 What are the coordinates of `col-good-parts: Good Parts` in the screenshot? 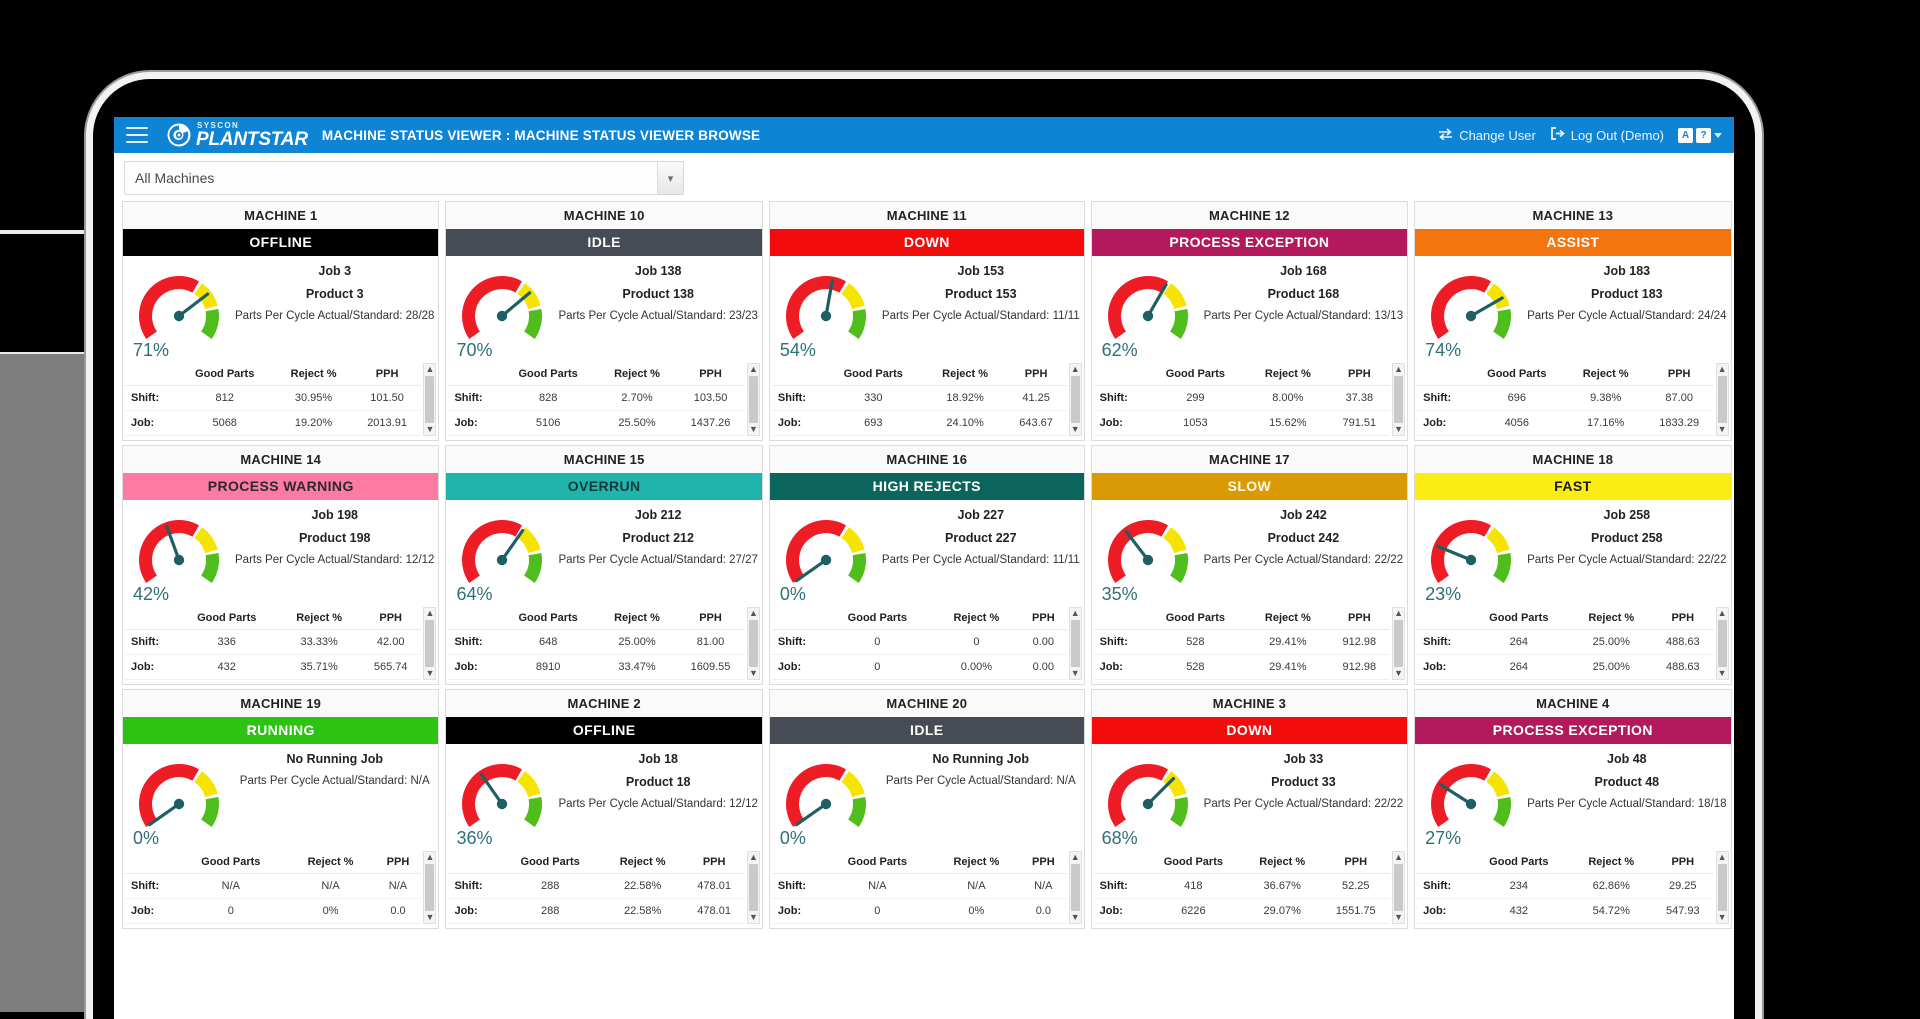 It's located at (225, 374).